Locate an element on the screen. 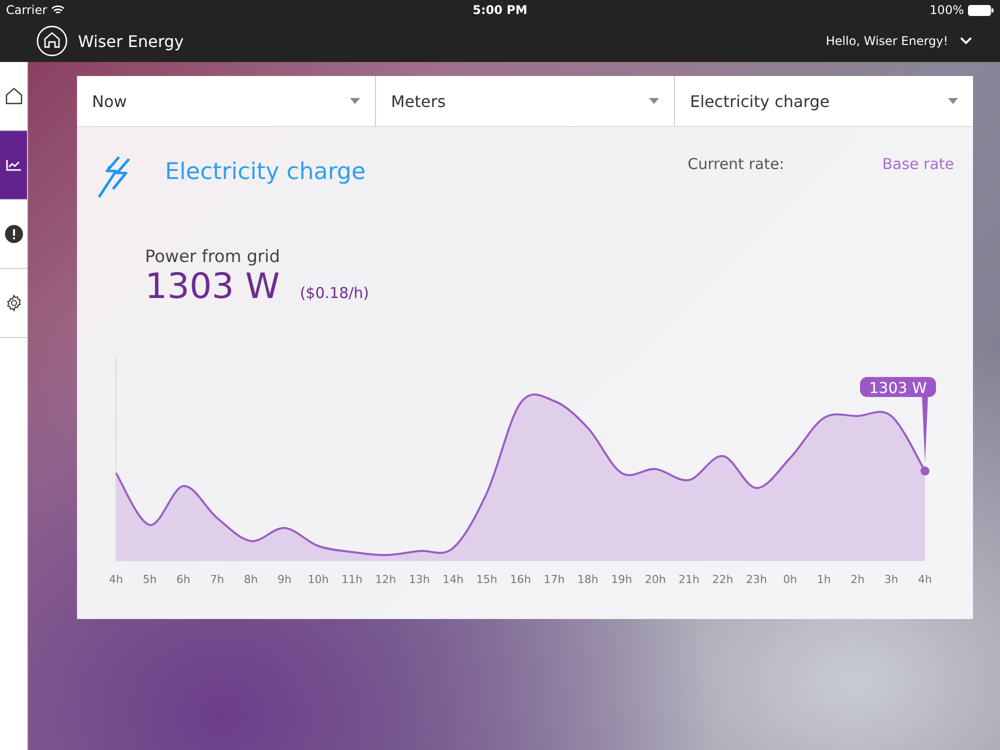 This screenshot has height=750, width=1000. axis-label: 13h is located at coordinates (419, 579).